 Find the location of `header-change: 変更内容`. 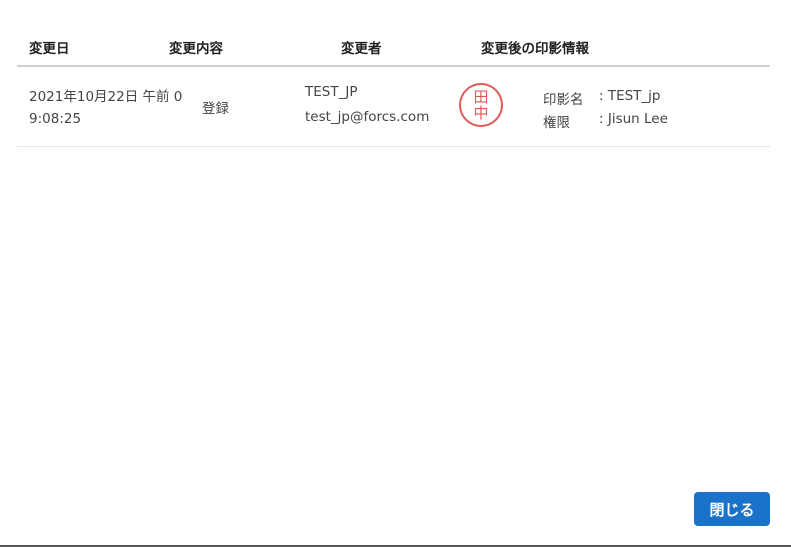

header-change: 変更内容 is located at coordinates (196, 49).